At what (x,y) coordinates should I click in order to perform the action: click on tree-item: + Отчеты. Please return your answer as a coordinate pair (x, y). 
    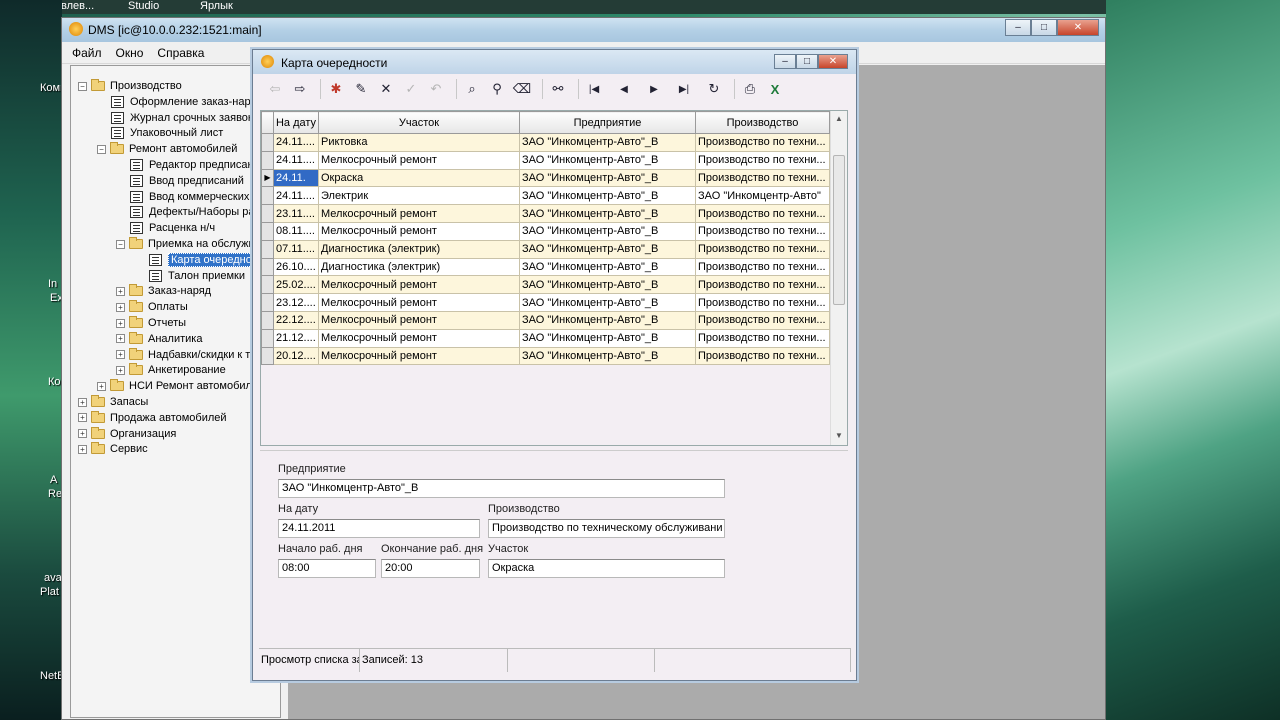
    Looking at the image, I should click on (151, 323).